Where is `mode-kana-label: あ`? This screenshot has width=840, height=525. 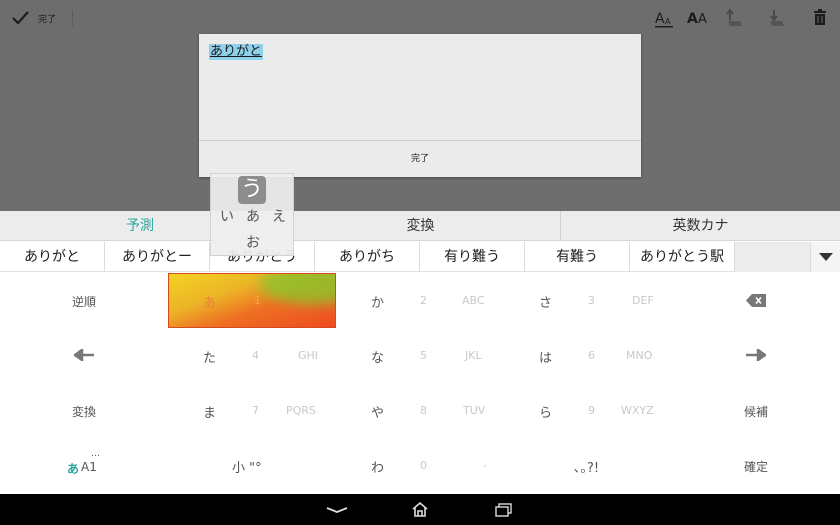
mode-kana-label: あ is located at coordinates (73, 469).